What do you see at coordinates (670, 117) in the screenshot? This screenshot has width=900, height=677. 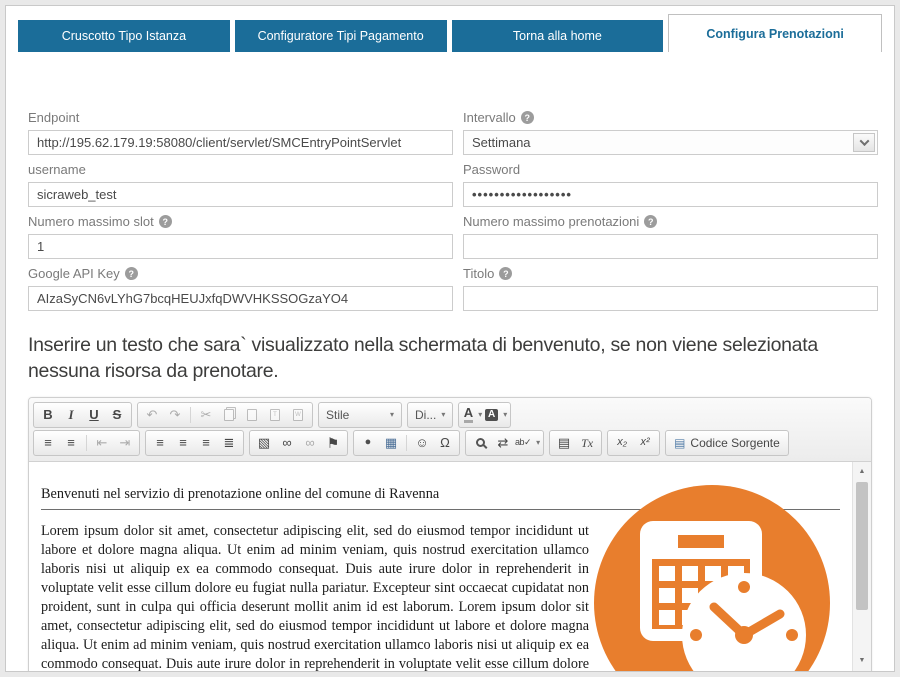 I see `intervallo-label: Intervallo ?` at bounding box center [670, 117].